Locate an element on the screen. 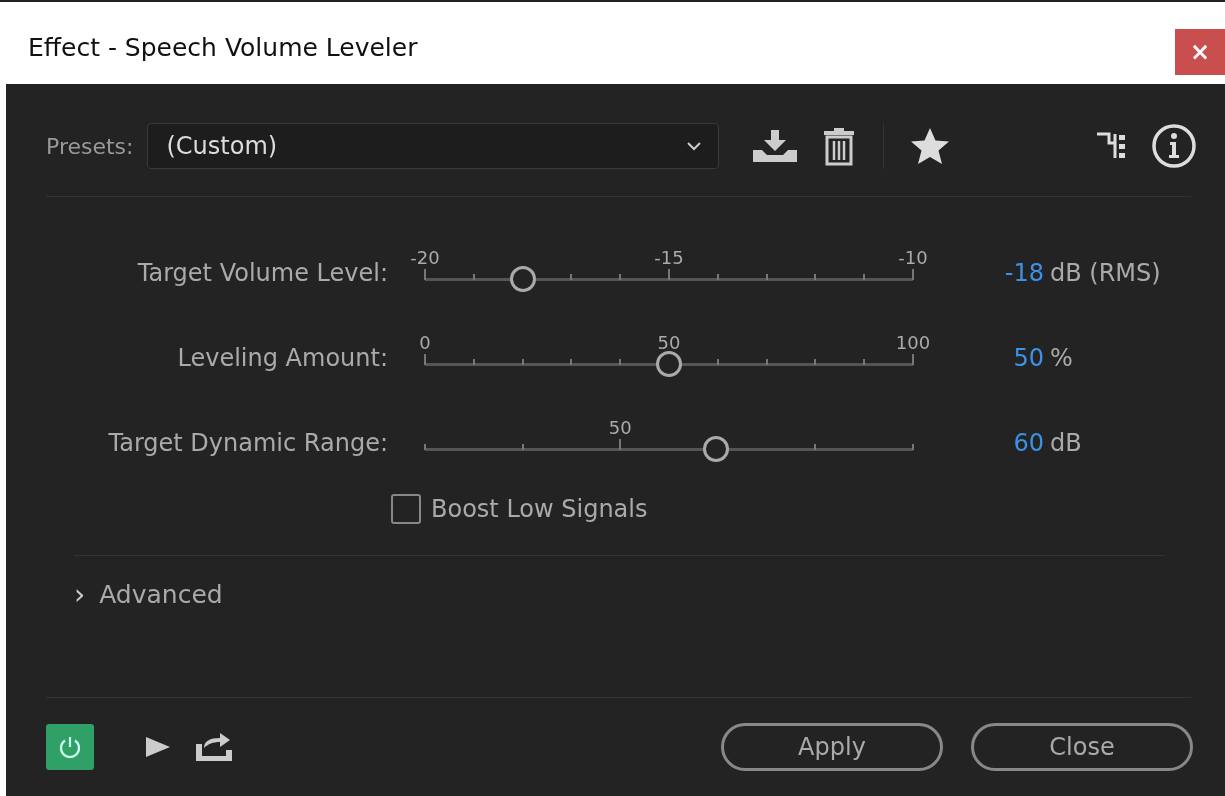 The image size is (1225, 796). slider-label: Target Volume Level: is located at coordinates (262, 273).